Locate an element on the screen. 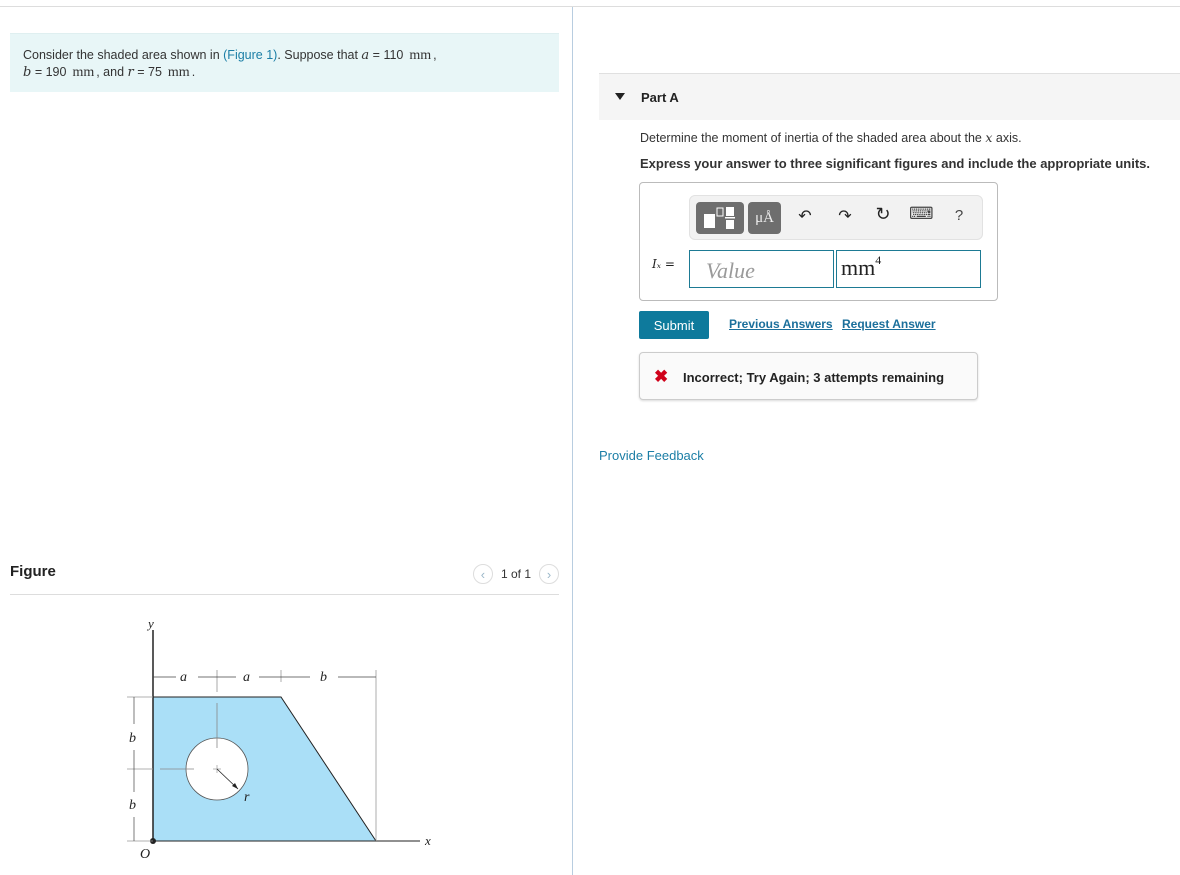  label-b-left1: b is located at coordinates (132, 738).